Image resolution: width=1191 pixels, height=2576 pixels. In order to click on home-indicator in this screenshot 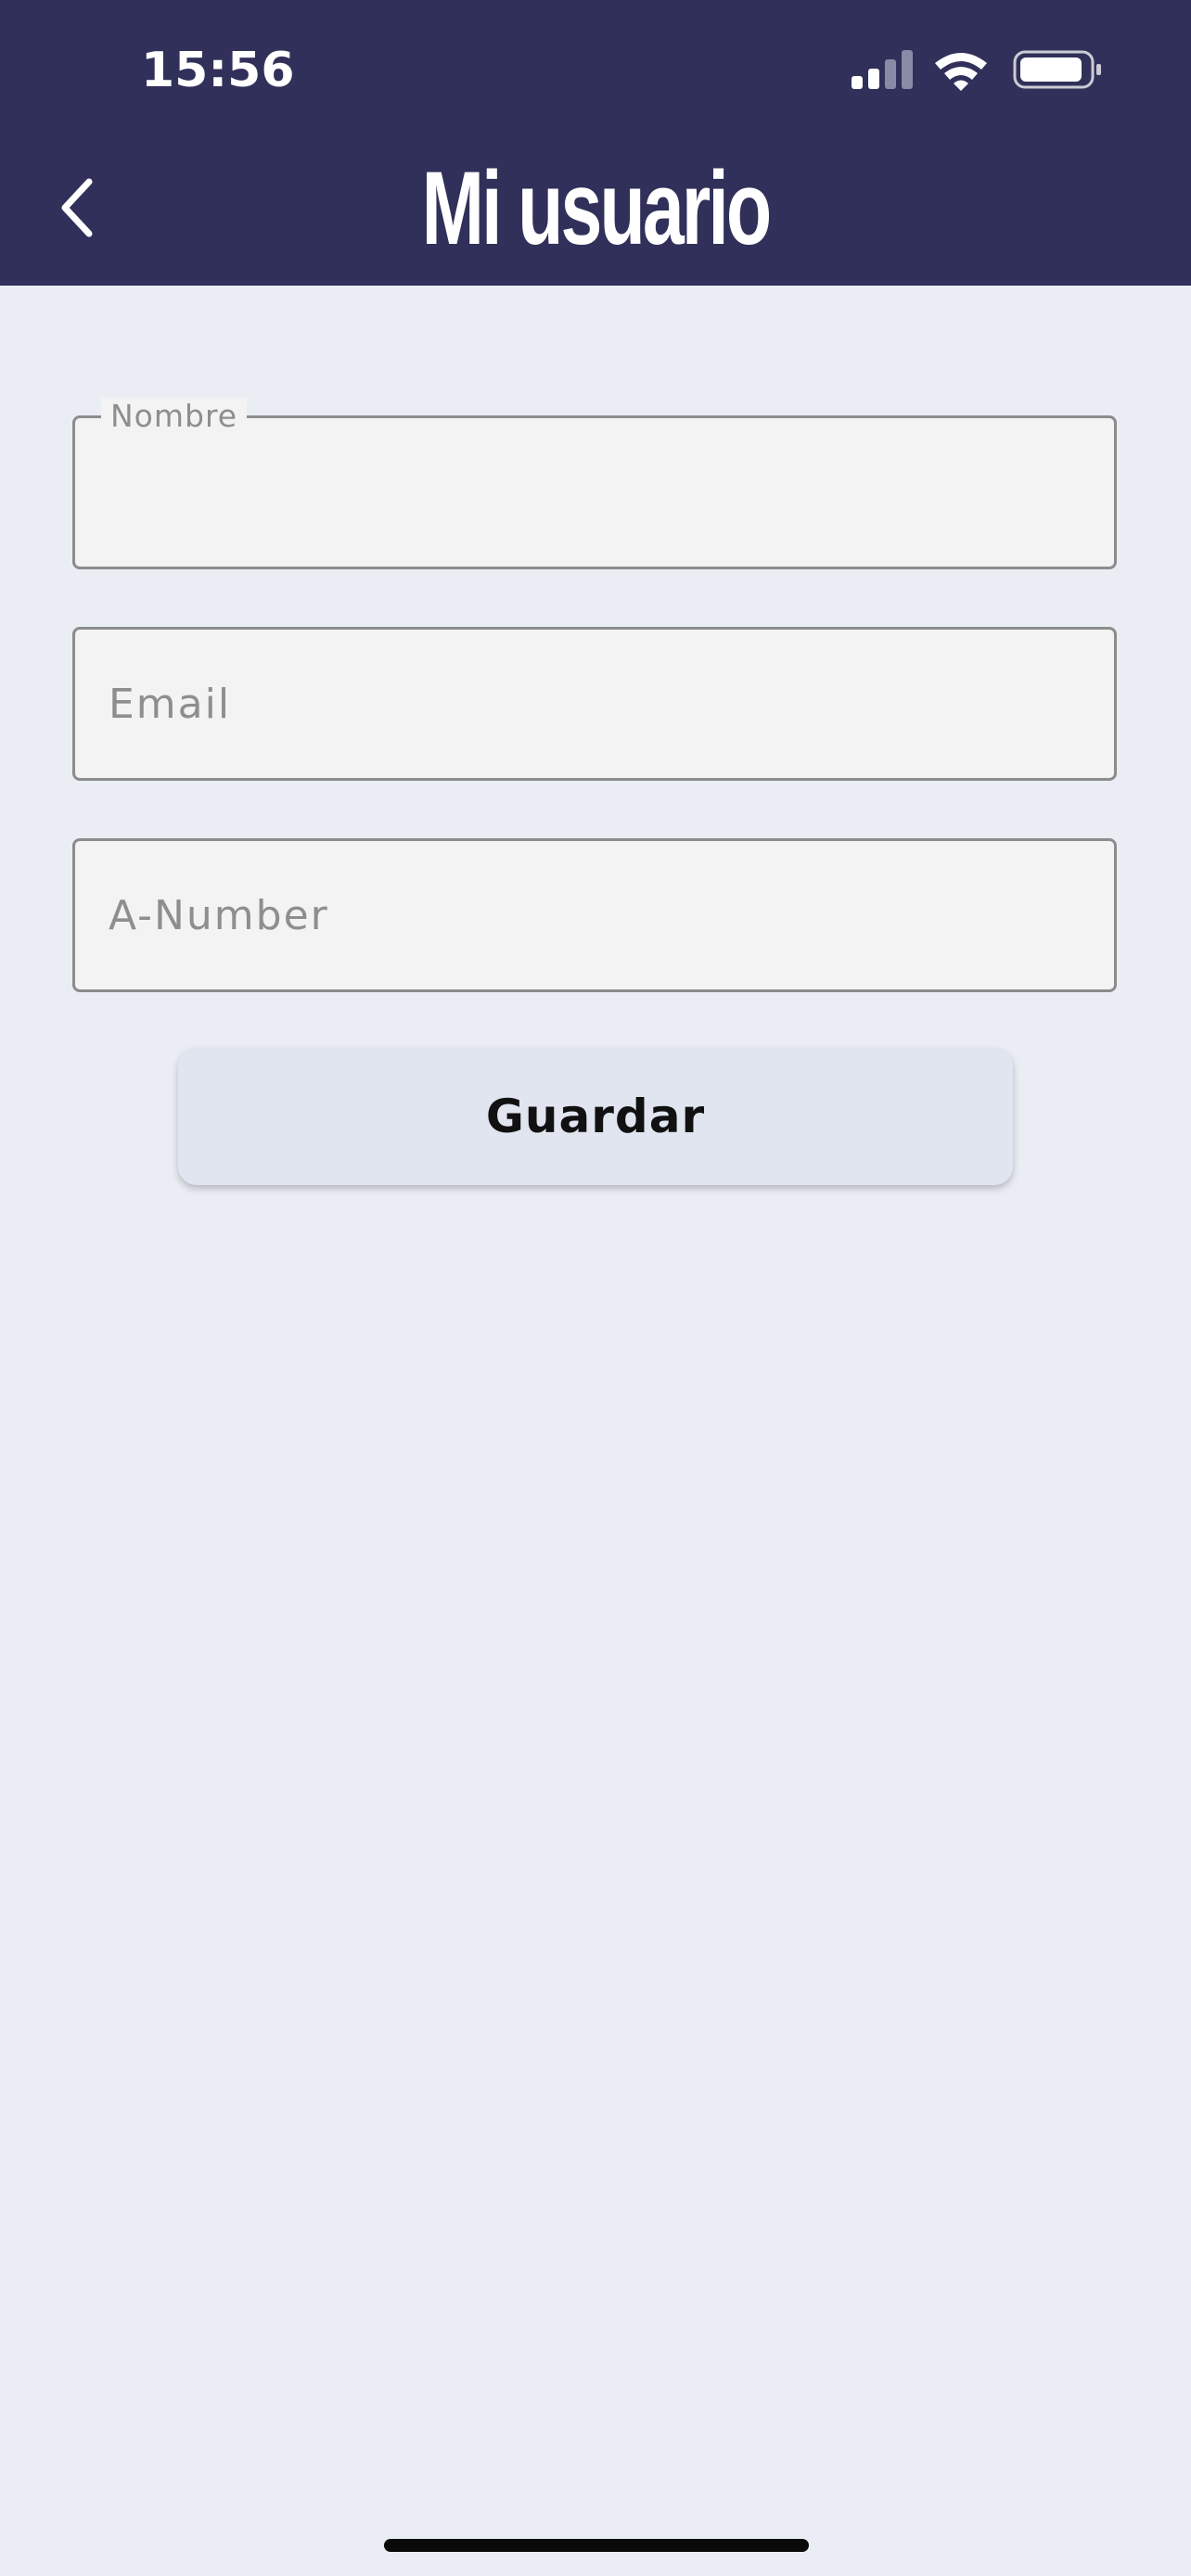, I will do `click(597, 2545)`.